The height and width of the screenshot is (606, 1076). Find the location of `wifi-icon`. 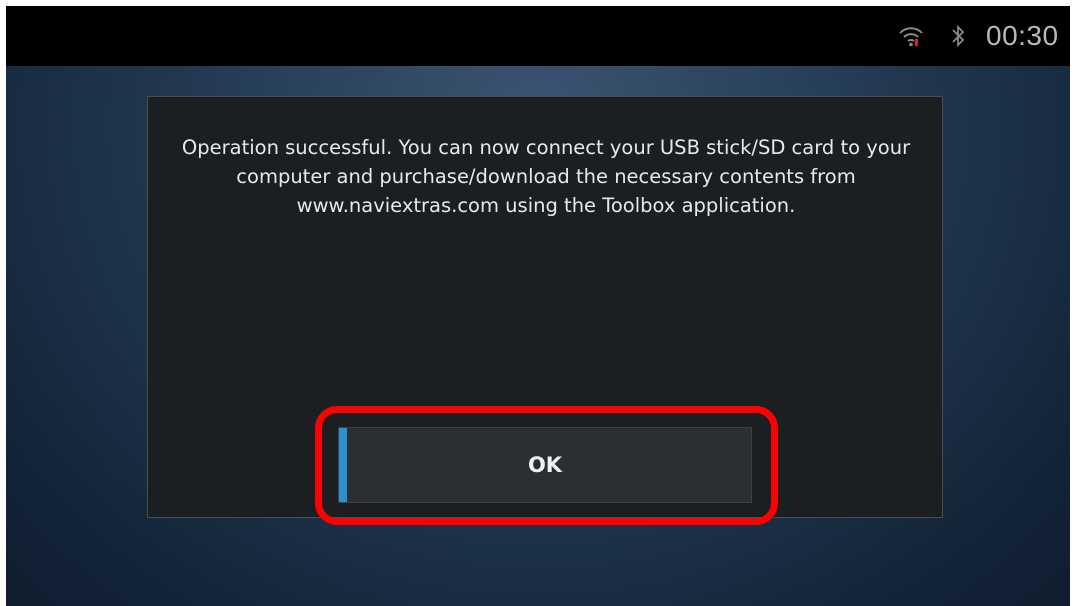

wifi-icon is located at coordinates (911, 35).